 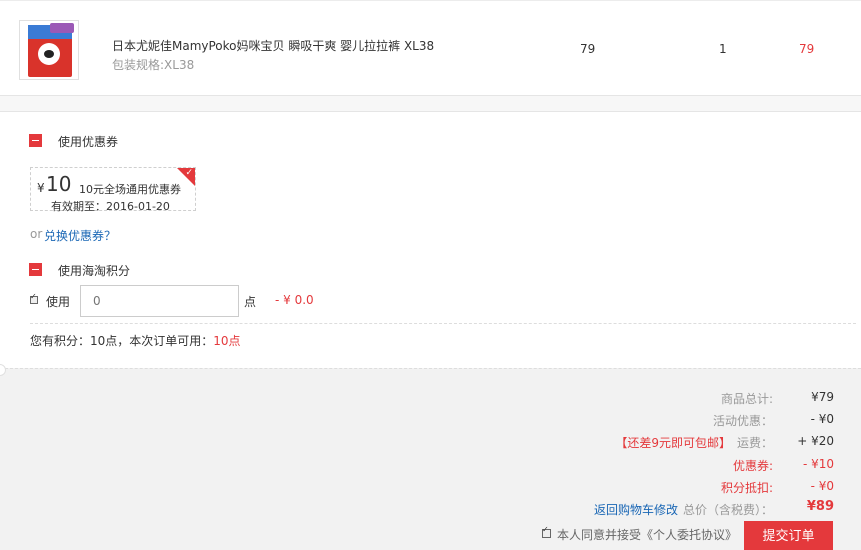 I want to click on dashed-divider, so click(x=443, y=323).